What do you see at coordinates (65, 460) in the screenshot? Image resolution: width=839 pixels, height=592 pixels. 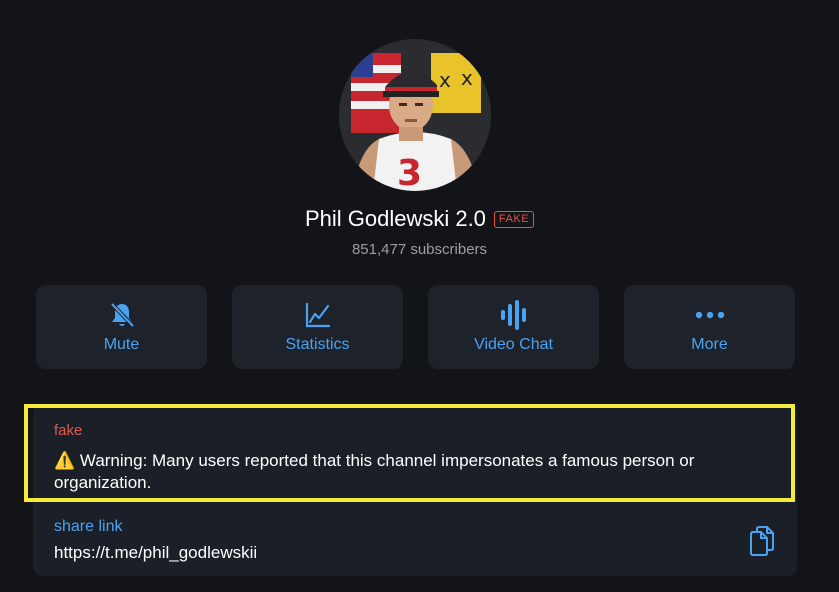 I see `warning-icon: ⚠️` at bounding box center [65, 460].